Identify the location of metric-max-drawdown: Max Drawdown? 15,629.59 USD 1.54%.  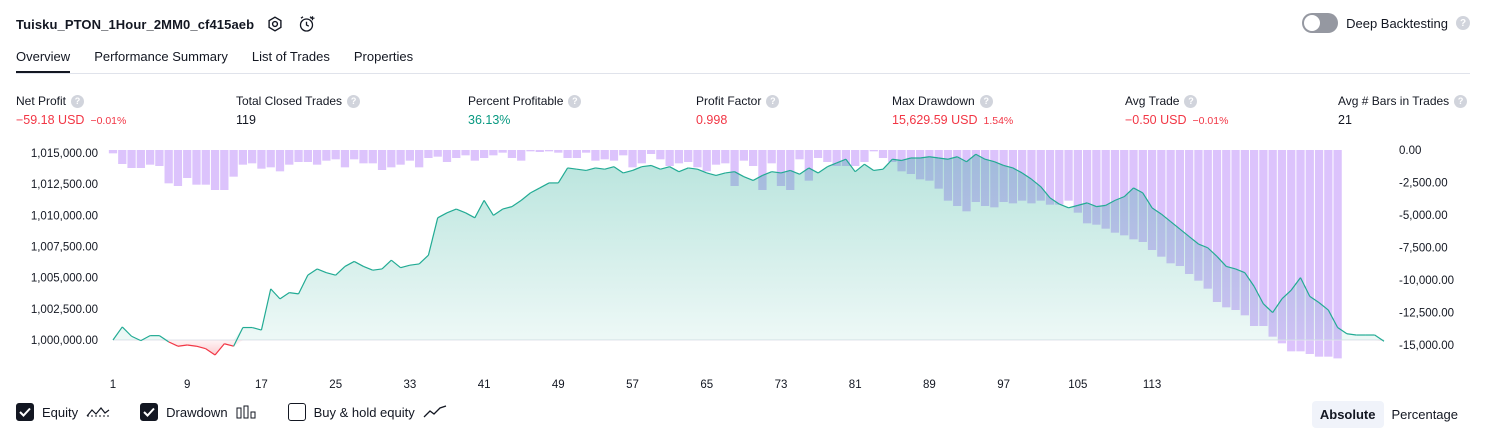
(952, 110).